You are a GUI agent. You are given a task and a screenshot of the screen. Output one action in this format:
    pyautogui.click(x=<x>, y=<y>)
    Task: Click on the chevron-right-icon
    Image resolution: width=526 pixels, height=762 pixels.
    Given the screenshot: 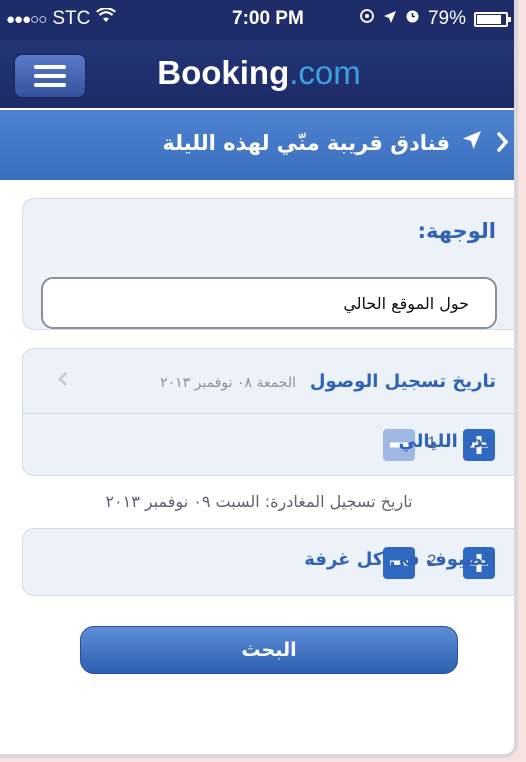 What is the action you would take?
    pyautogui.click(x=503, y=143)
    